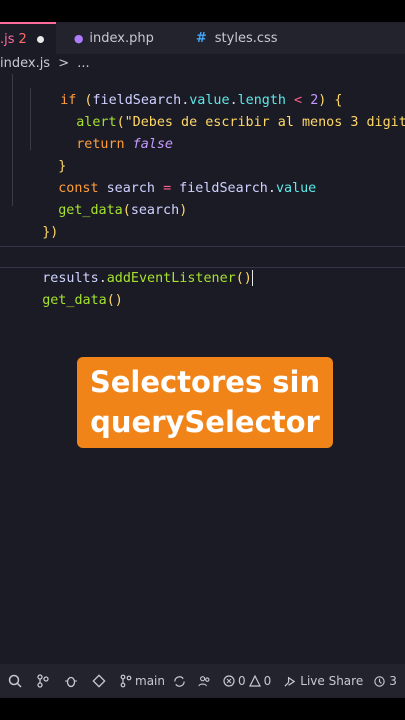 The image size is (405, 720). I want to click on history-indicator: 3, so click(385, 681).